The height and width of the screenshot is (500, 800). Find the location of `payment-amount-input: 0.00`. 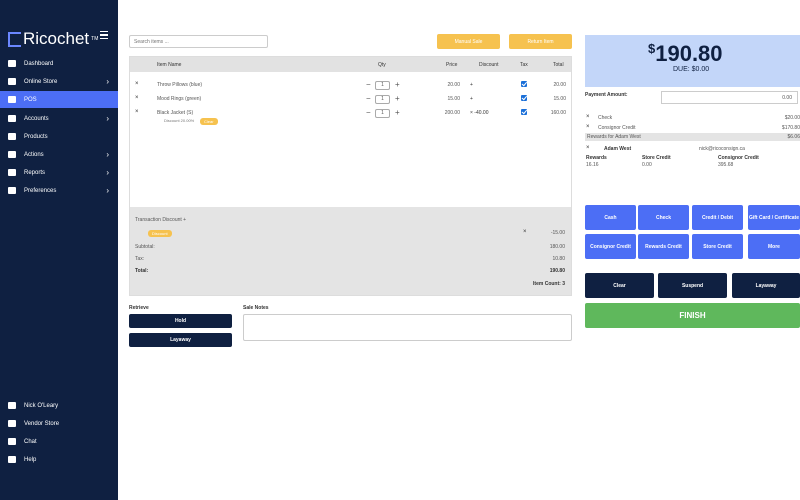

payment-amount-input: 0.00 is located at coordinates (729, 97).